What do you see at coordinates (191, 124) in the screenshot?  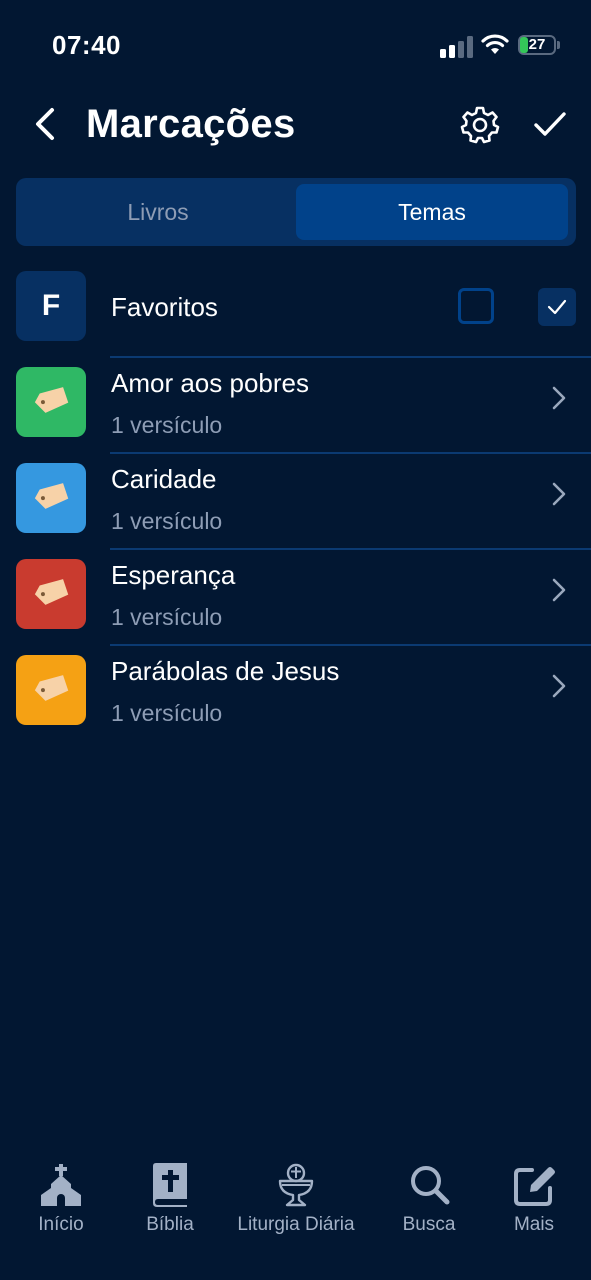 I see `page-title: Marcações` at bounding box center [191, 124].